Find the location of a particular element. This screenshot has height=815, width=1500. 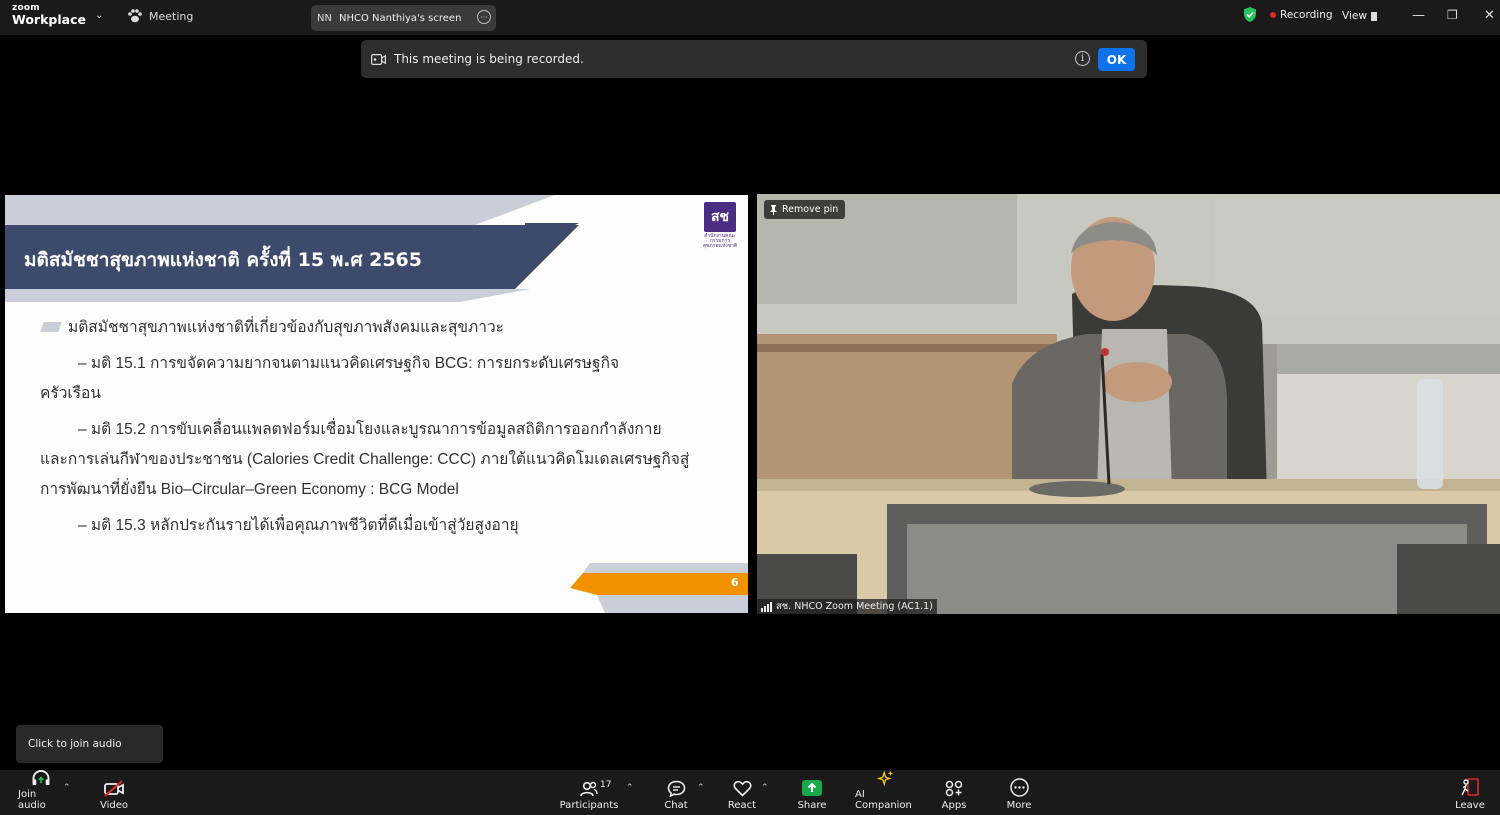

chat-button: Chat is located at coordinates (676, 792).